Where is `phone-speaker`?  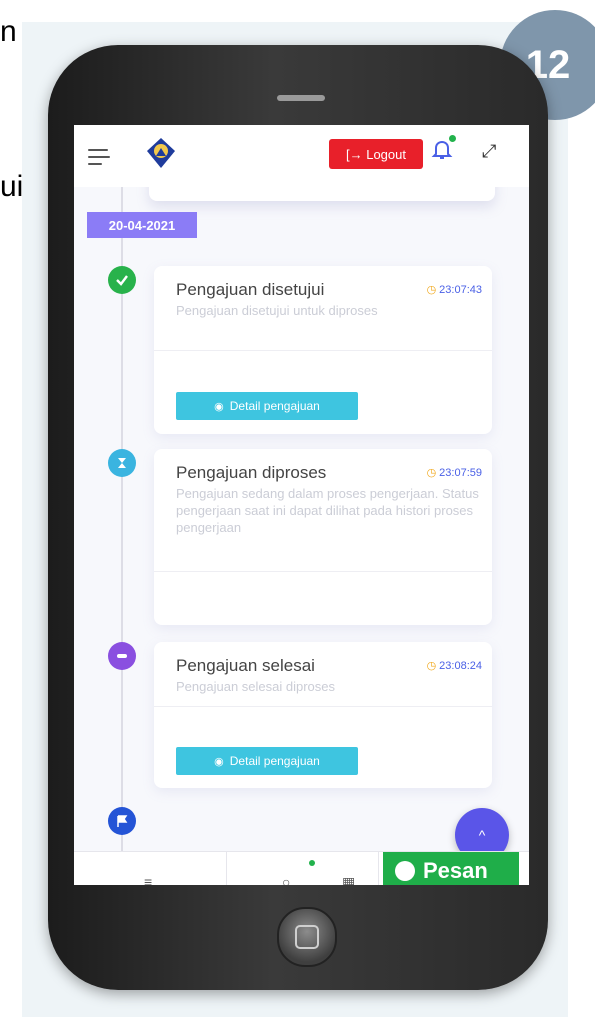 phone-speaker is located at coordinates (301, 98).